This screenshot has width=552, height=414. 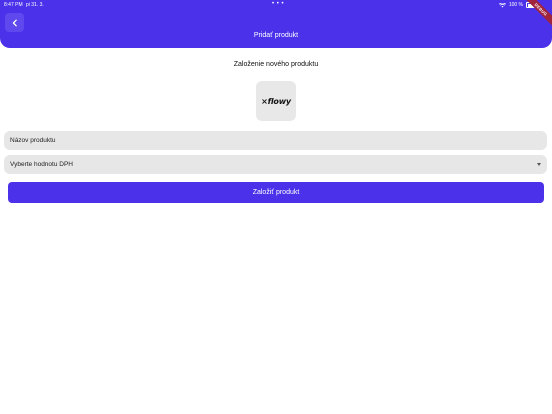 I want to click on product-image-placeholder: ×flowy, so click(x=276, y=101).